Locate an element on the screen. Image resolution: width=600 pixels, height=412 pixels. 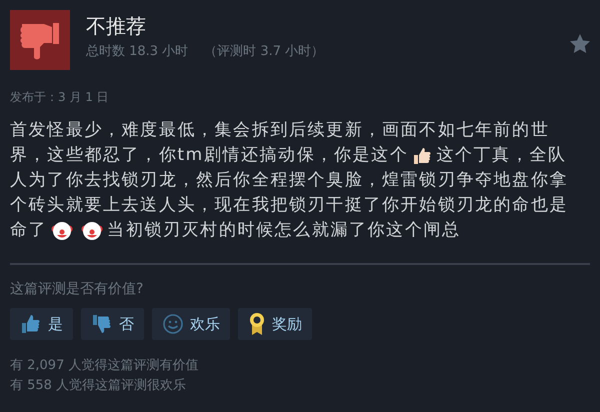
award-button: 奖励 is located at coordinates (275, 324).